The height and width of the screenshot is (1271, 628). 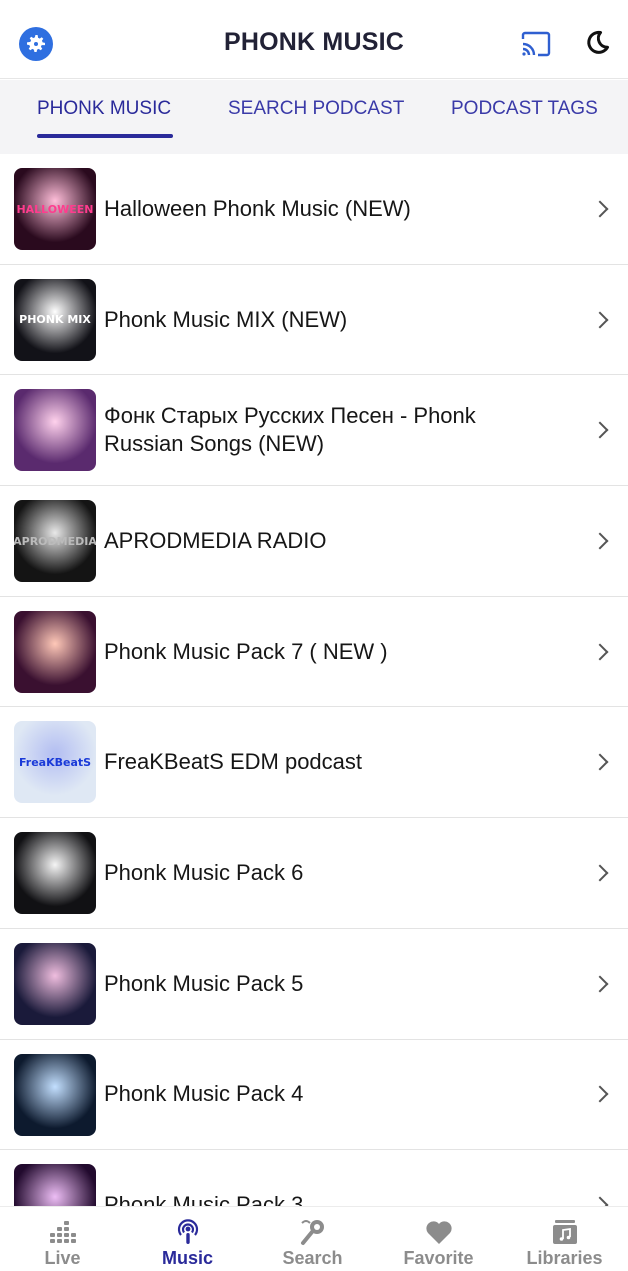 I want to click on podcast-list-item: FreaKBeatS FreaKBeatS EDM podcast, so click(x=314, y=763).